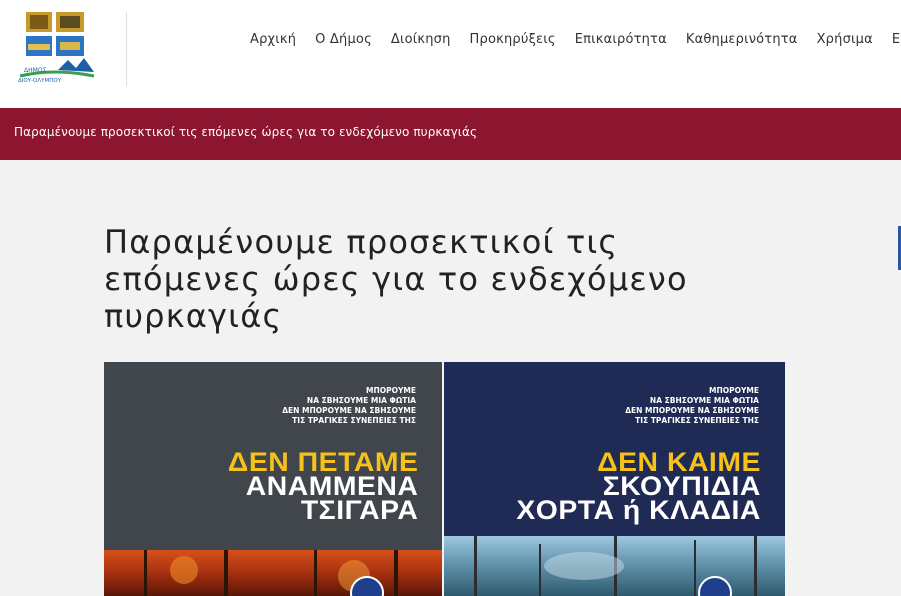  What do you see at coordinates (621, 39) in the screenshot?
I see `nav-item-news: Επικαιρότητα` at bounding box center [621, 39].